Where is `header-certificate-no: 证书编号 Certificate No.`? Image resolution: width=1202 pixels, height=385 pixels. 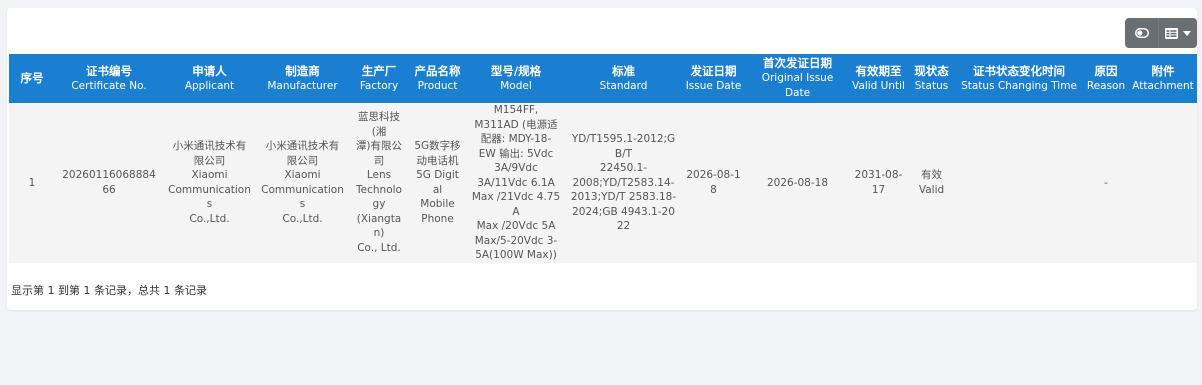
header-certificate-no: 证书编号 Certificate No. is located at coordinates (109, 78).